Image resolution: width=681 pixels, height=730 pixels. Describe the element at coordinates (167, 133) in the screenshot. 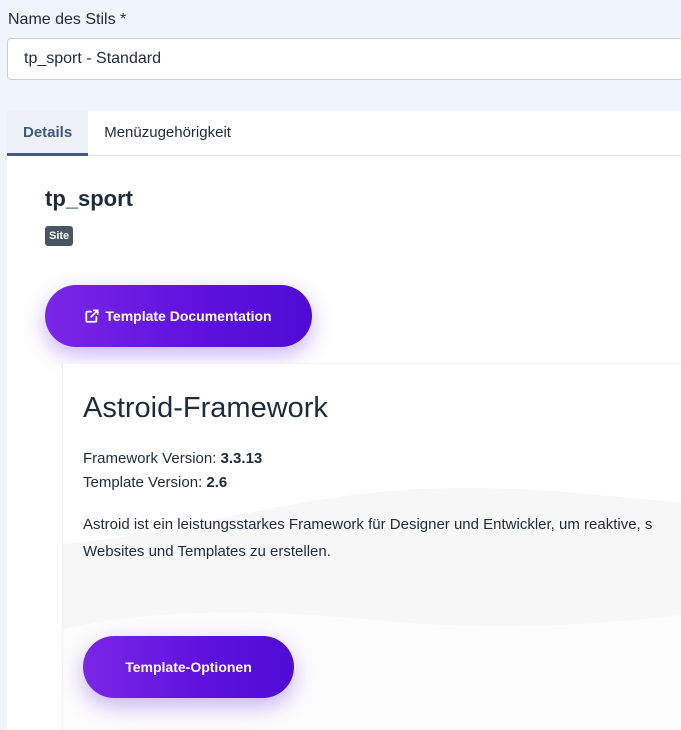

I see `tab-menu-assignment: Menüzugehörigkeit` at that location.